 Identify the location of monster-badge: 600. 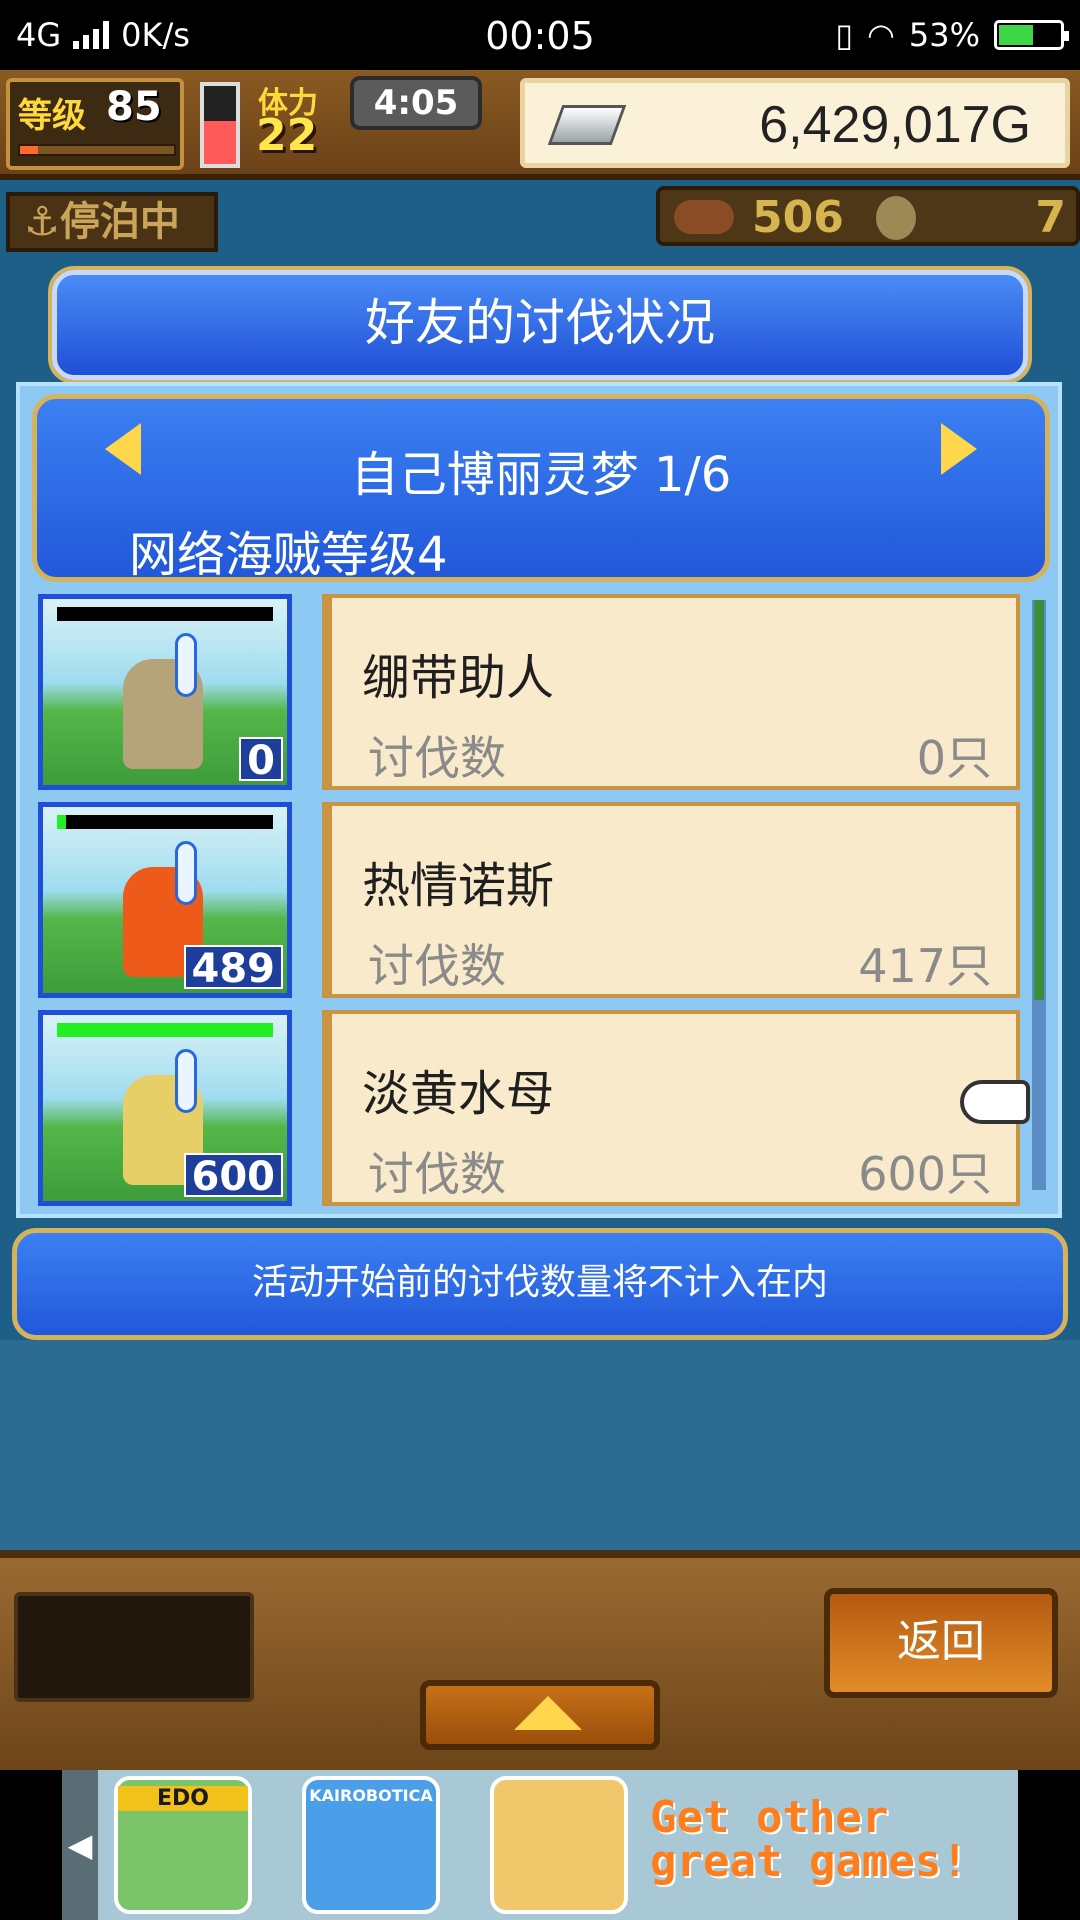
(233, 1176).